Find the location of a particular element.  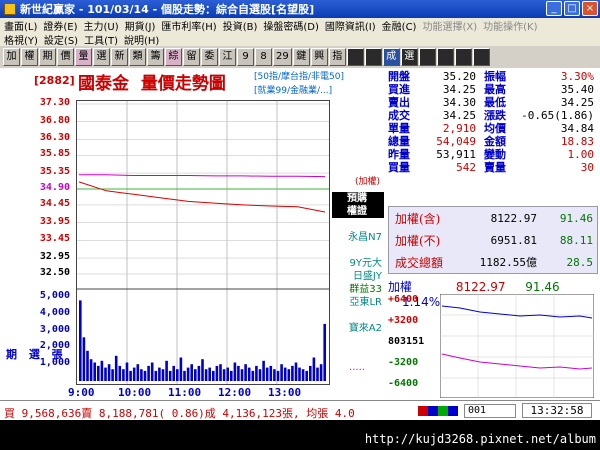

menu-item: 說明(H) is located at coordinates (141, 39).